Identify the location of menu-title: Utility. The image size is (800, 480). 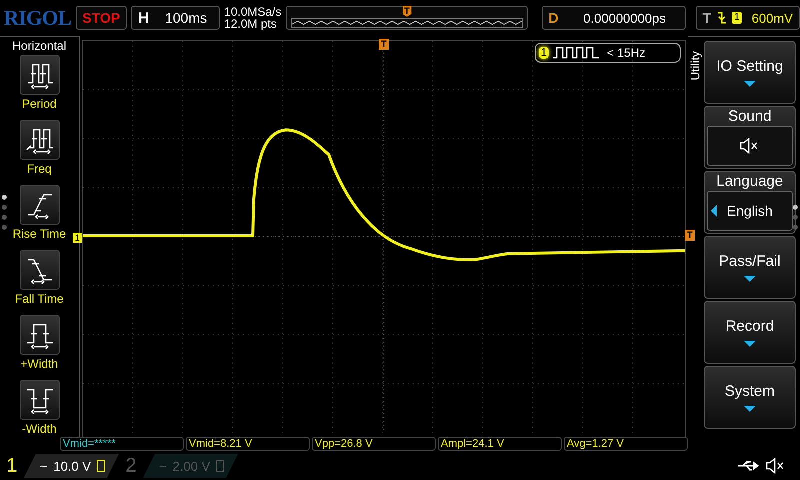
(696, 66).